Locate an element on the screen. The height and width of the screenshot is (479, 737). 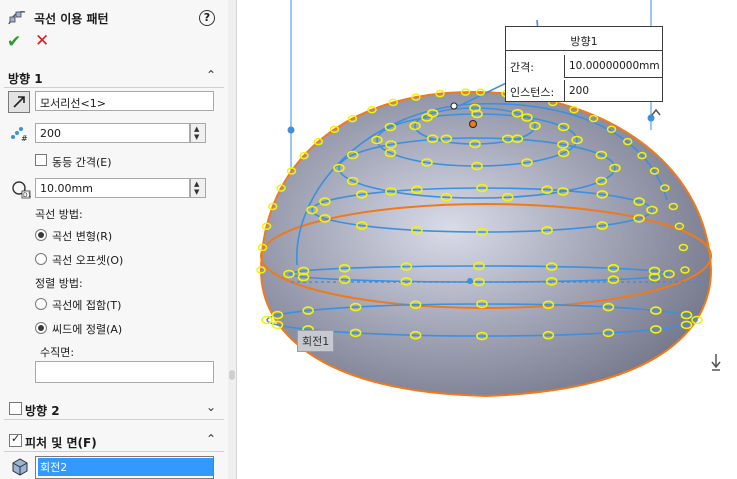
help-icon: ? is located at coordinates (207, 18).